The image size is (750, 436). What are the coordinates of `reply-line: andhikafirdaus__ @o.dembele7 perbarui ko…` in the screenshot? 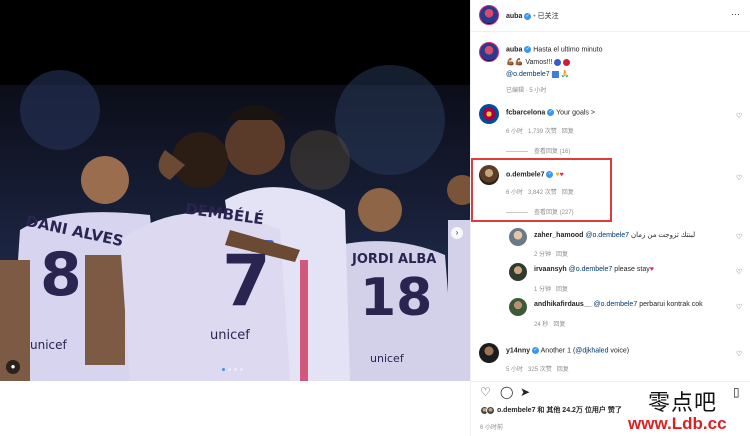 It's located at (618, 304).